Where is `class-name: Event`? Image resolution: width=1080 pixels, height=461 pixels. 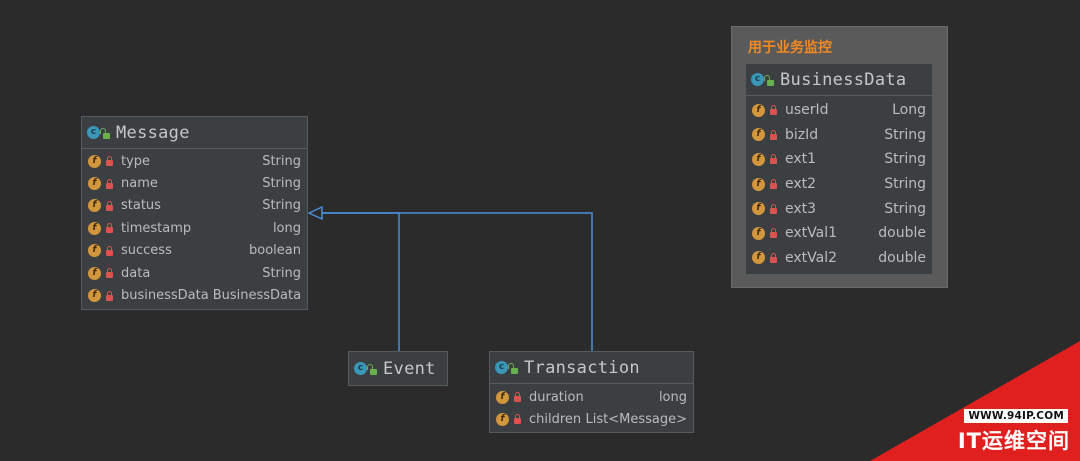 class-name: Event is located at coordinates (409, 368).